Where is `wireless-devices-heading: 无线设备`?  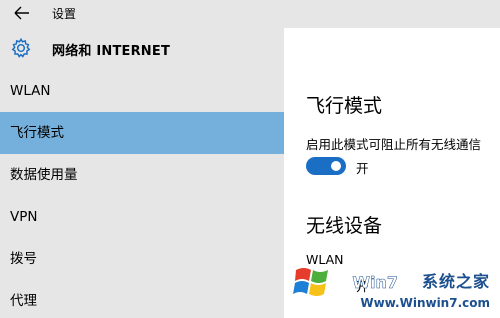 wireless-devices-heading: 无线设备 is located at coordinates (344, 226).